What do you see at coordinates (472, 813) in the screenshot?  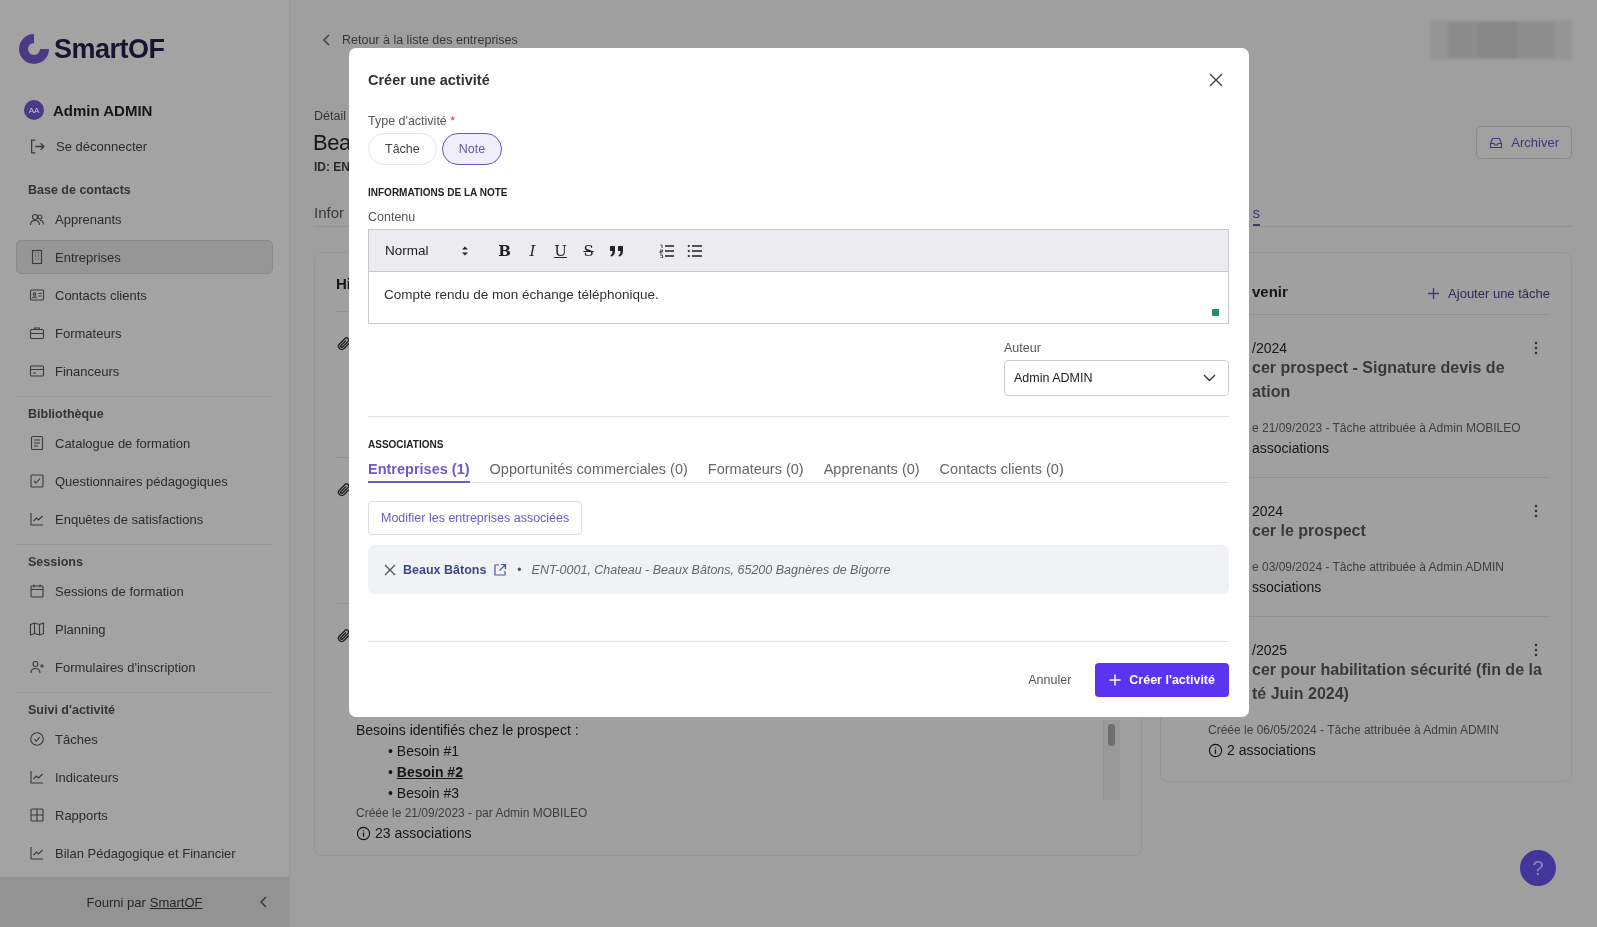 I see `note-meta: Créée le 21/09/2023 - par Admin MOBILEO` at bounding box center [472, 813].